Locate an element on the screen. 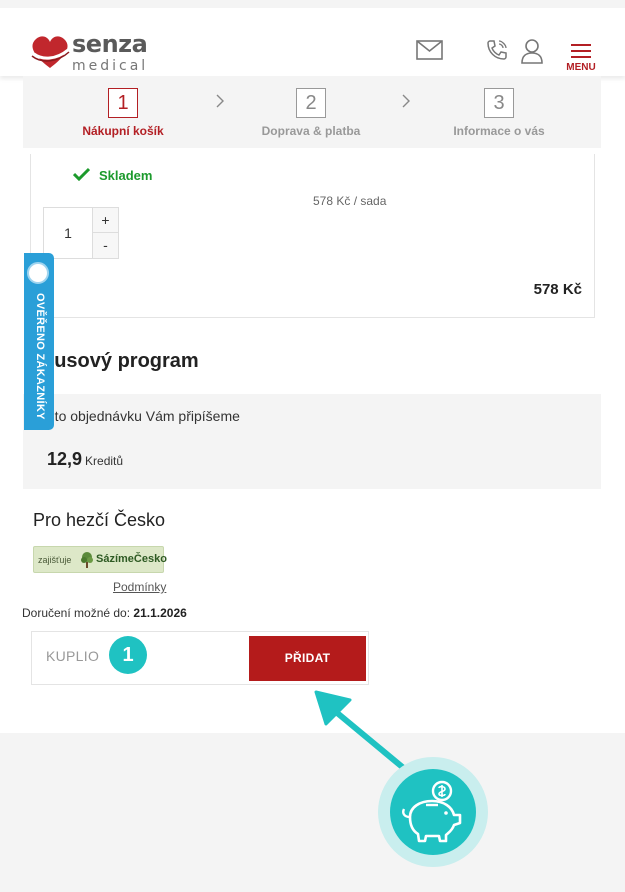 The width and height of the screenshot is (625, 892). conditions-link: Podmínky is located at coordinates (139, 587).